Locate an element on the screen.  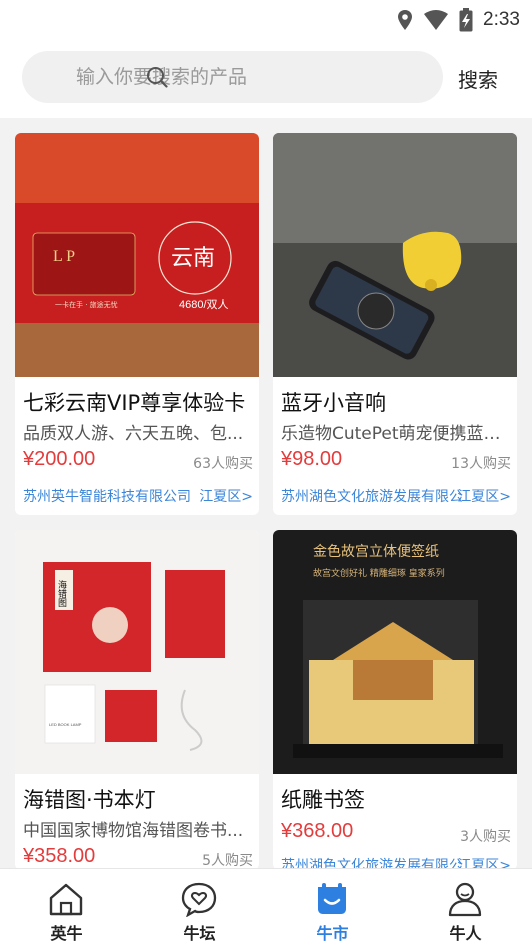
tab-yingniu: 英牛 is located at coordinates (66, 908).